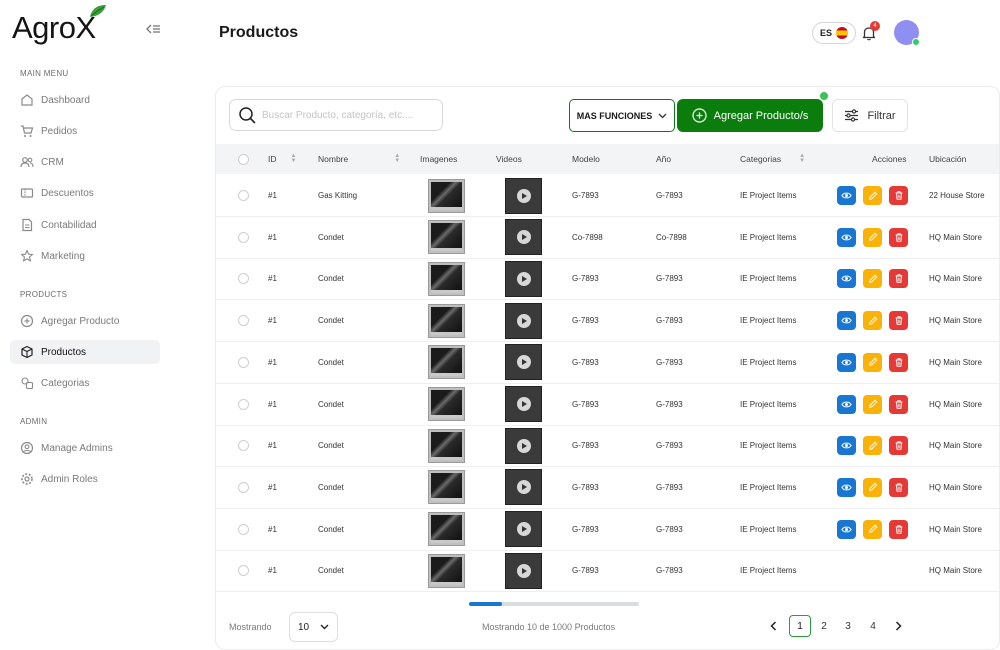  I want to click on page-button-4: 4, so click(873, 626).